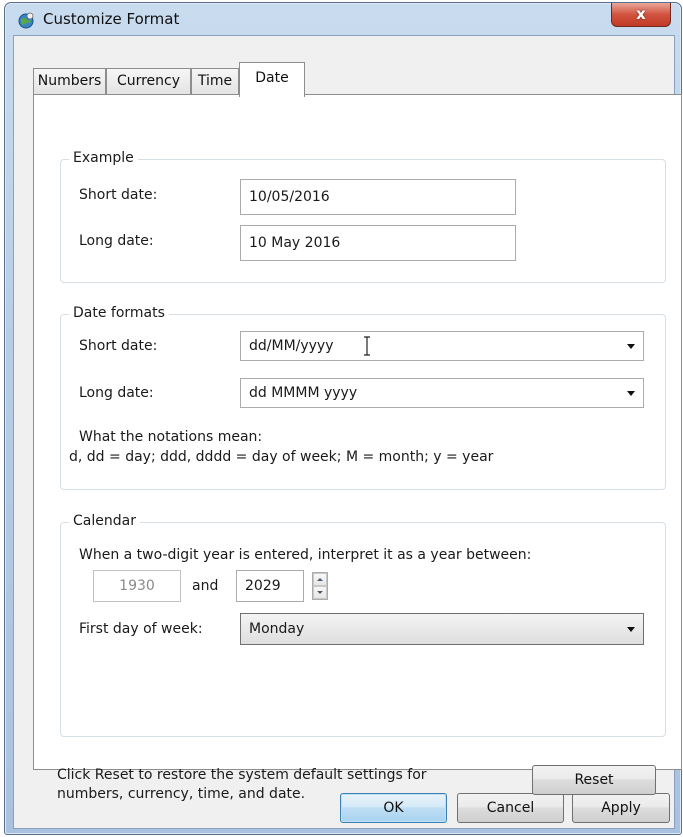 This screenshot has height=837, width=683. What do you see at coordinates (171, 437) in the screenshot?
I see `notation-title: What the notations mean:` at bounding box center [171, 437].